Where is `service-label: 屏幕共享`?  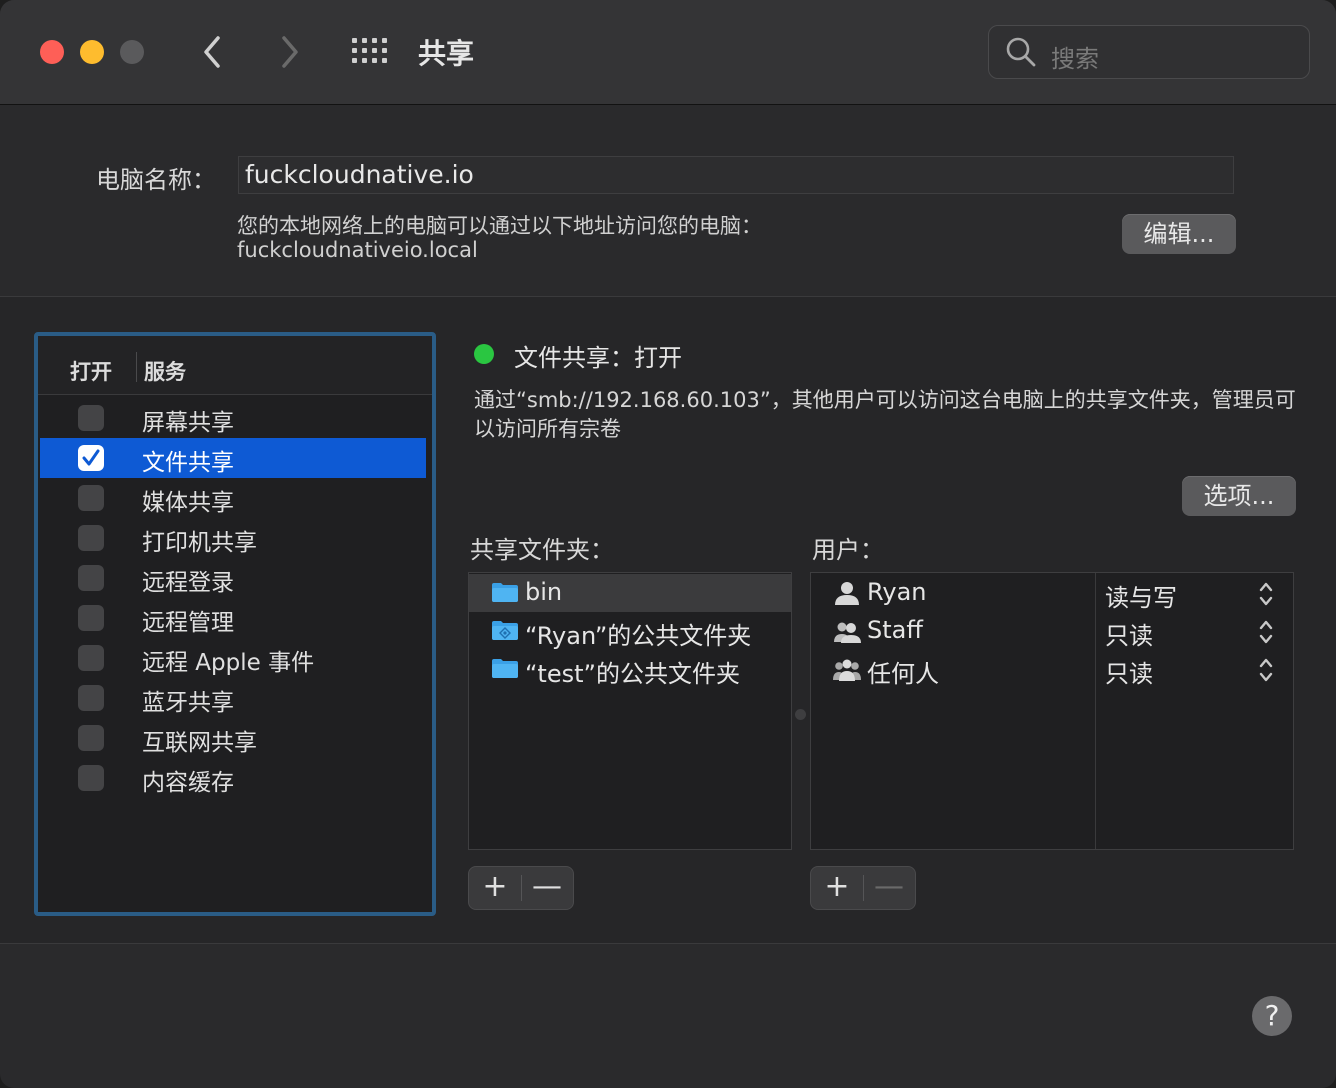
service-label: 屏幕共享 is located at coordinates (188, 423).